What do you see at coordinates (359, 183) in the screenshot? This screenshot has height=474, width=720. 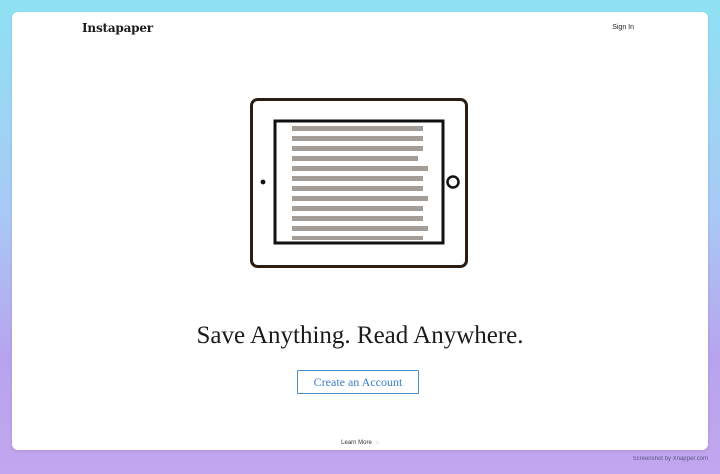 I see `tablet-illustration` at bounding box center [359, 183].